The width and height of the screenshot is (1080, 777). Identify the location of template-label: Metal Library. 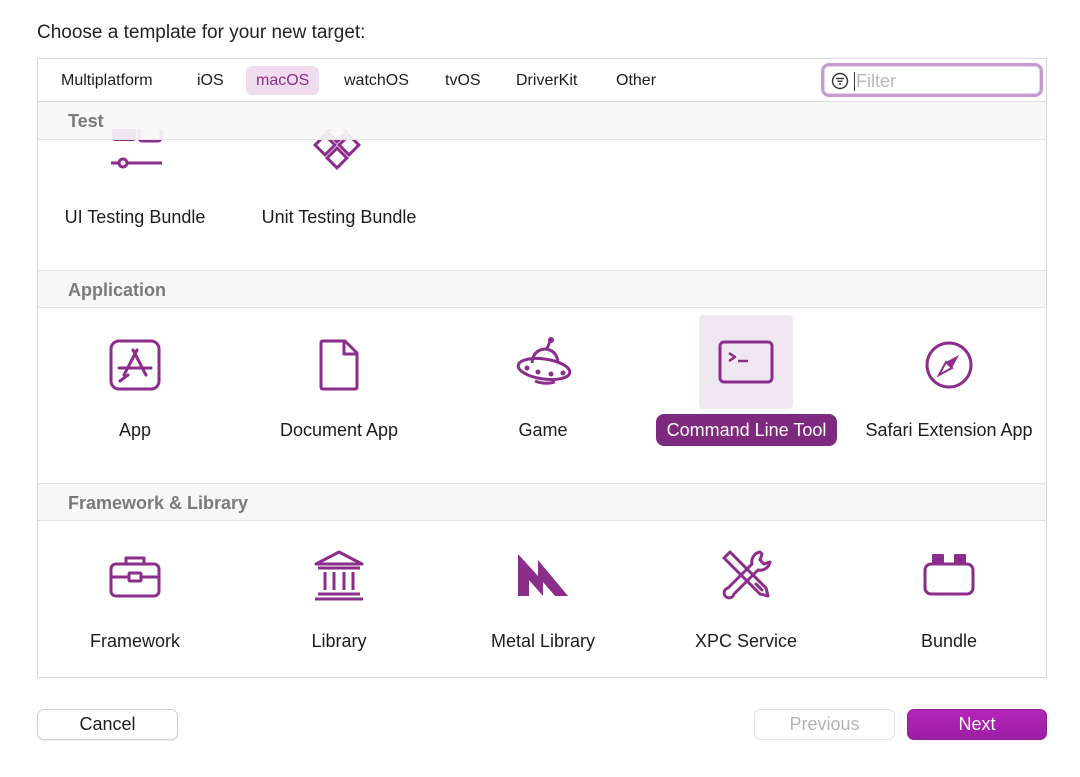
(543, 641).